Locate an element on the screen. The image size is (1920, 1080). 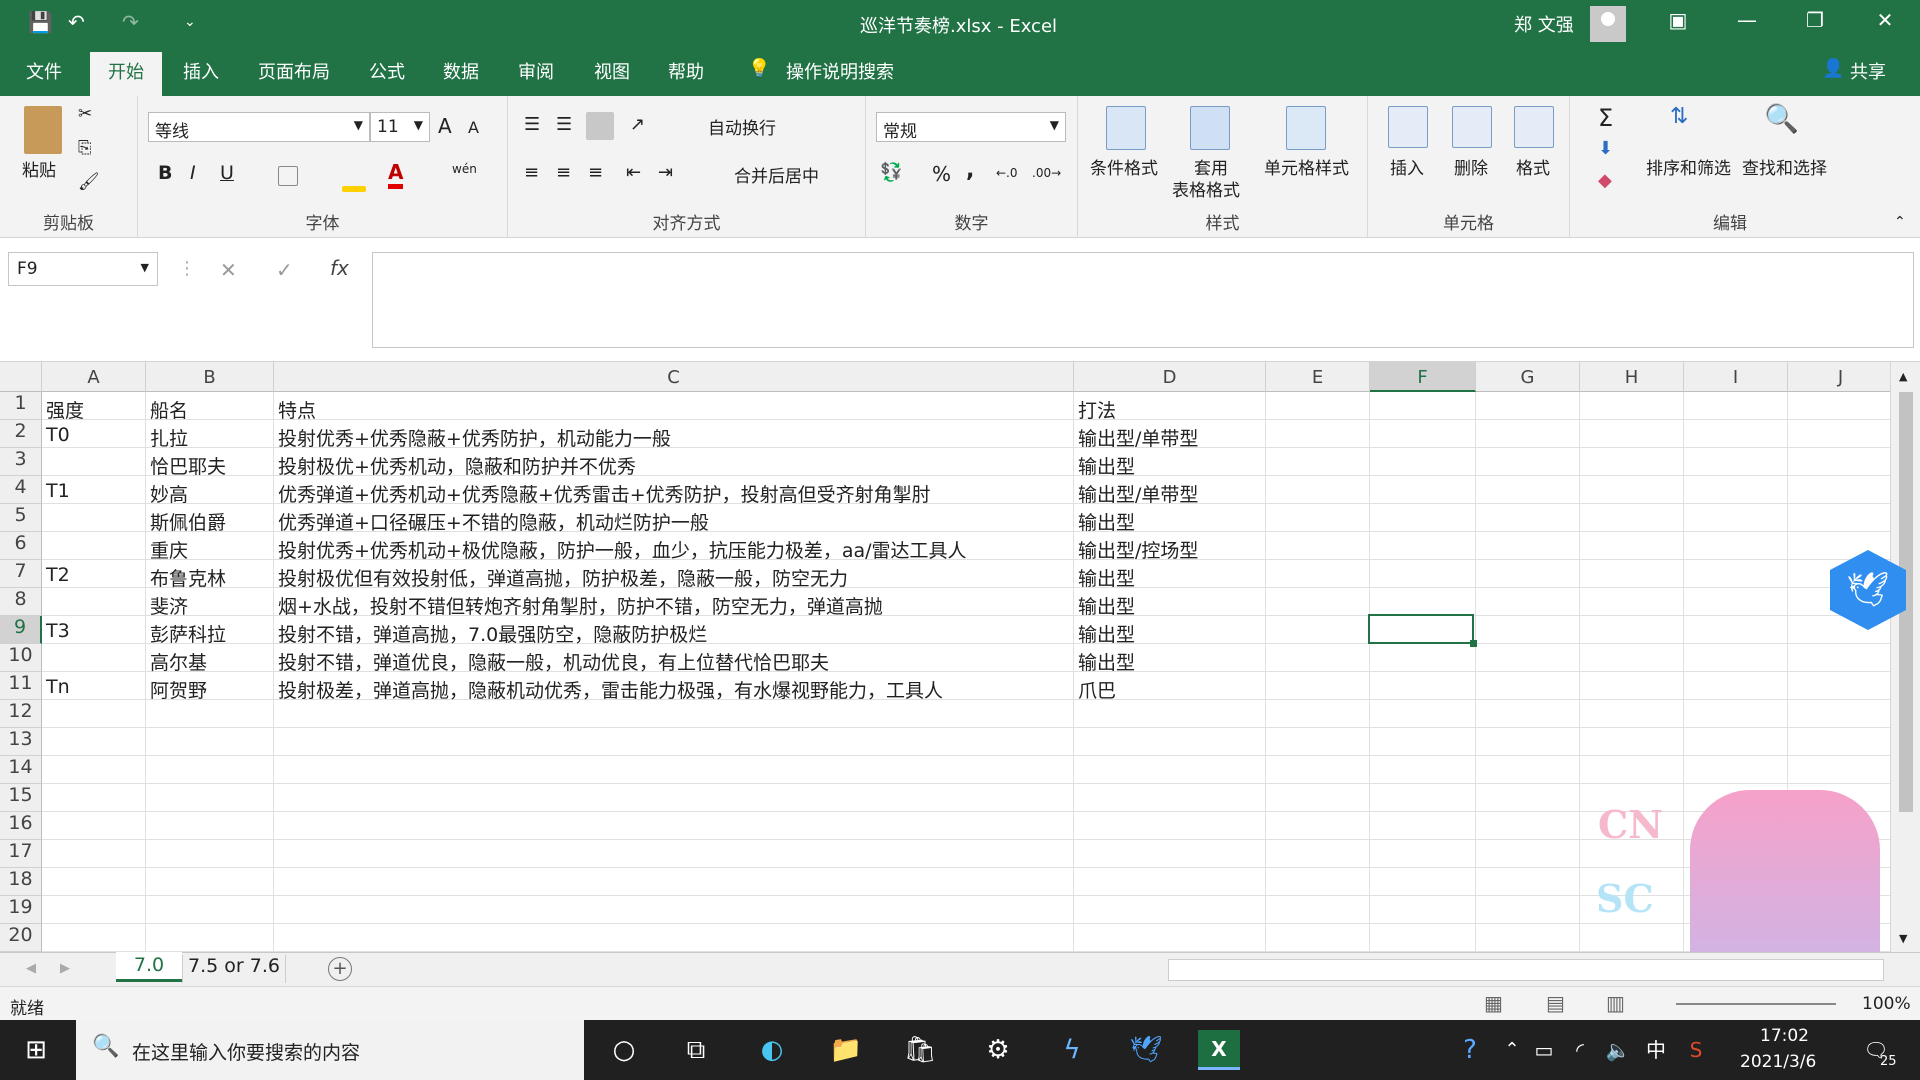
sogou-icon: S is located at coordinates (1696, 1050).